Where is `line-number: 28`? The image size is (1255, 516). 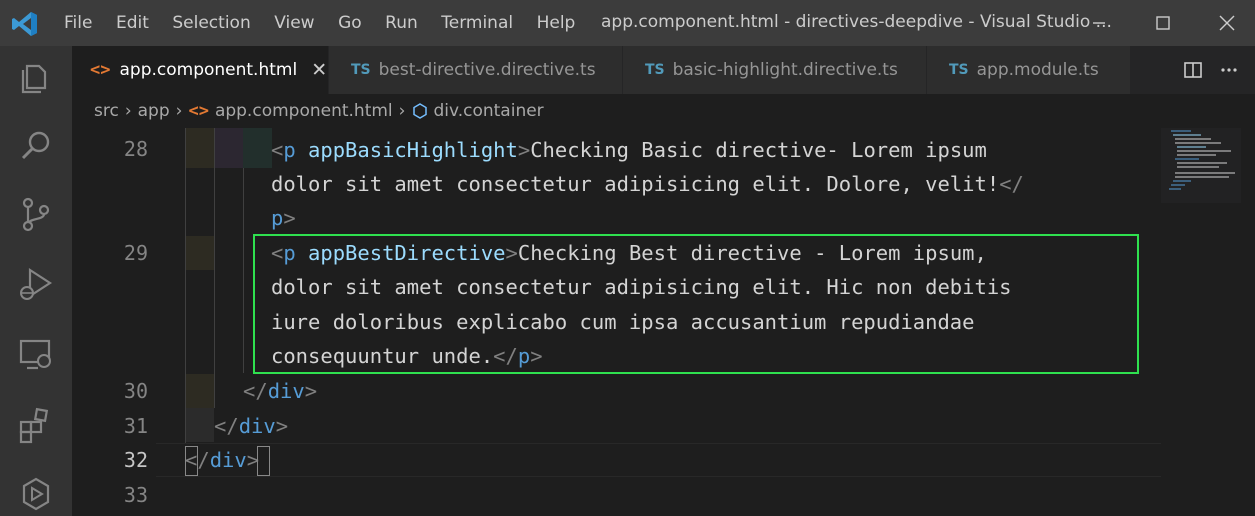 line-number: 28 is located at coordinates (135, 149).